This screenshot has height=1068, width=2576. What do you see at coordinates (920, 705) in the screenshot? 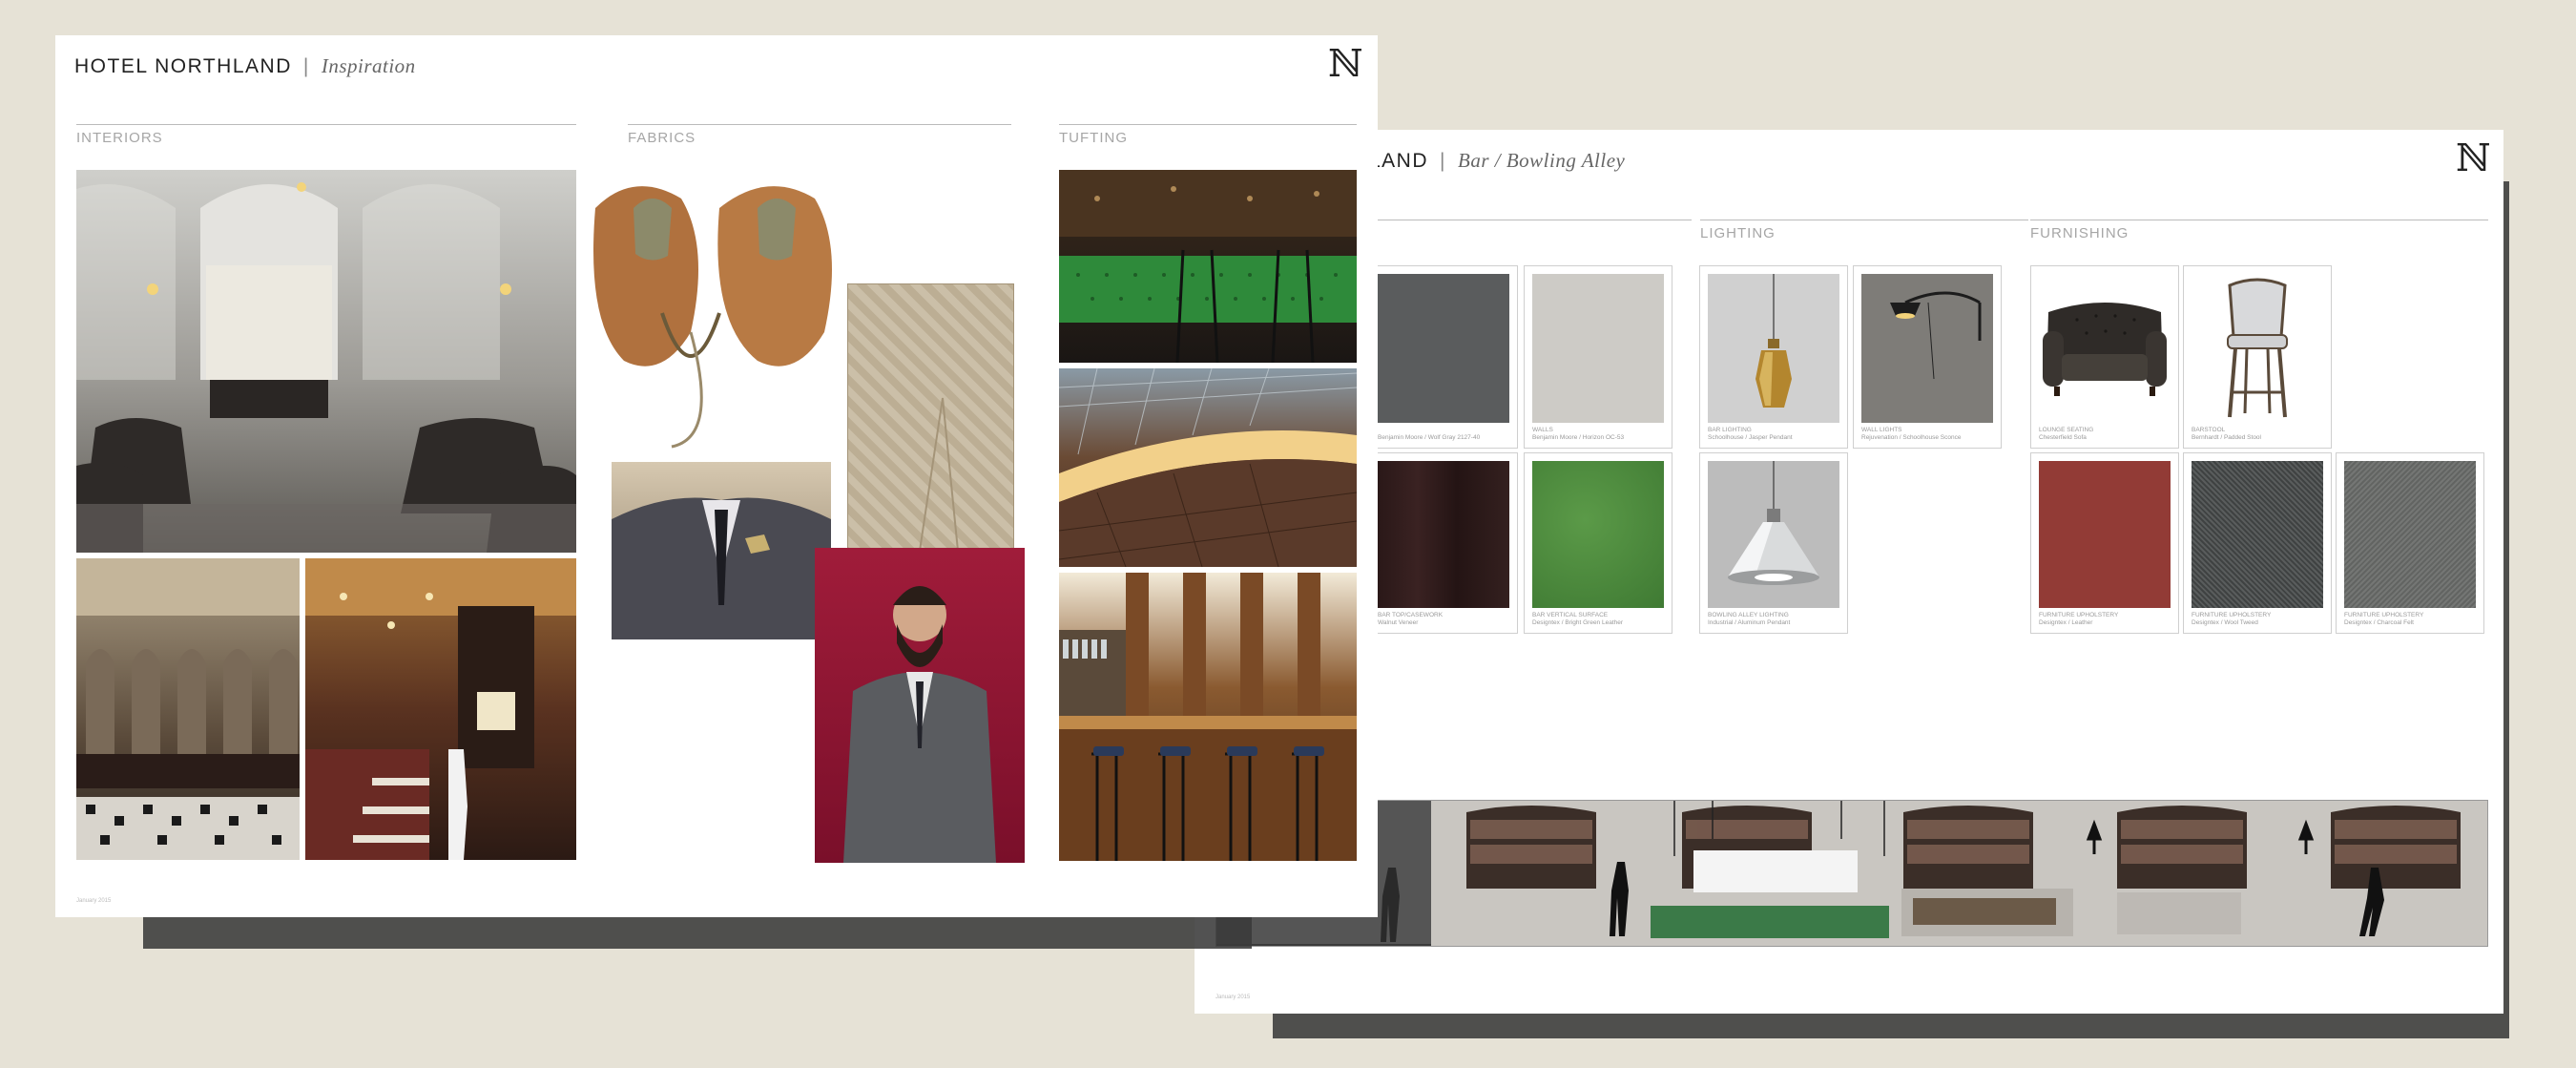
I see `fabrics-tweed-man-photo` at bounding box center [920, 705].